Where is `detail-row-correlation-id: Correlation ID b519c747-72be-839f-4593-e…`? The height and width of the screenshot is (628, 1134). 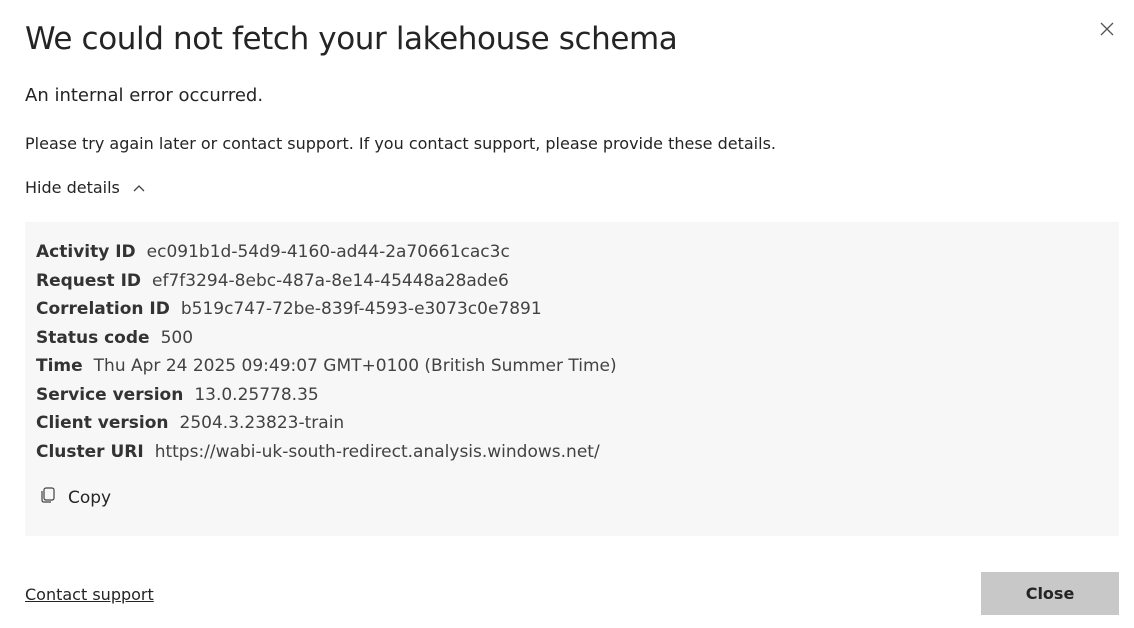 detail-row-correlation-id: Correlation ID b519c747-72be-839f-4593-e… is located at coordinates (572, 309).